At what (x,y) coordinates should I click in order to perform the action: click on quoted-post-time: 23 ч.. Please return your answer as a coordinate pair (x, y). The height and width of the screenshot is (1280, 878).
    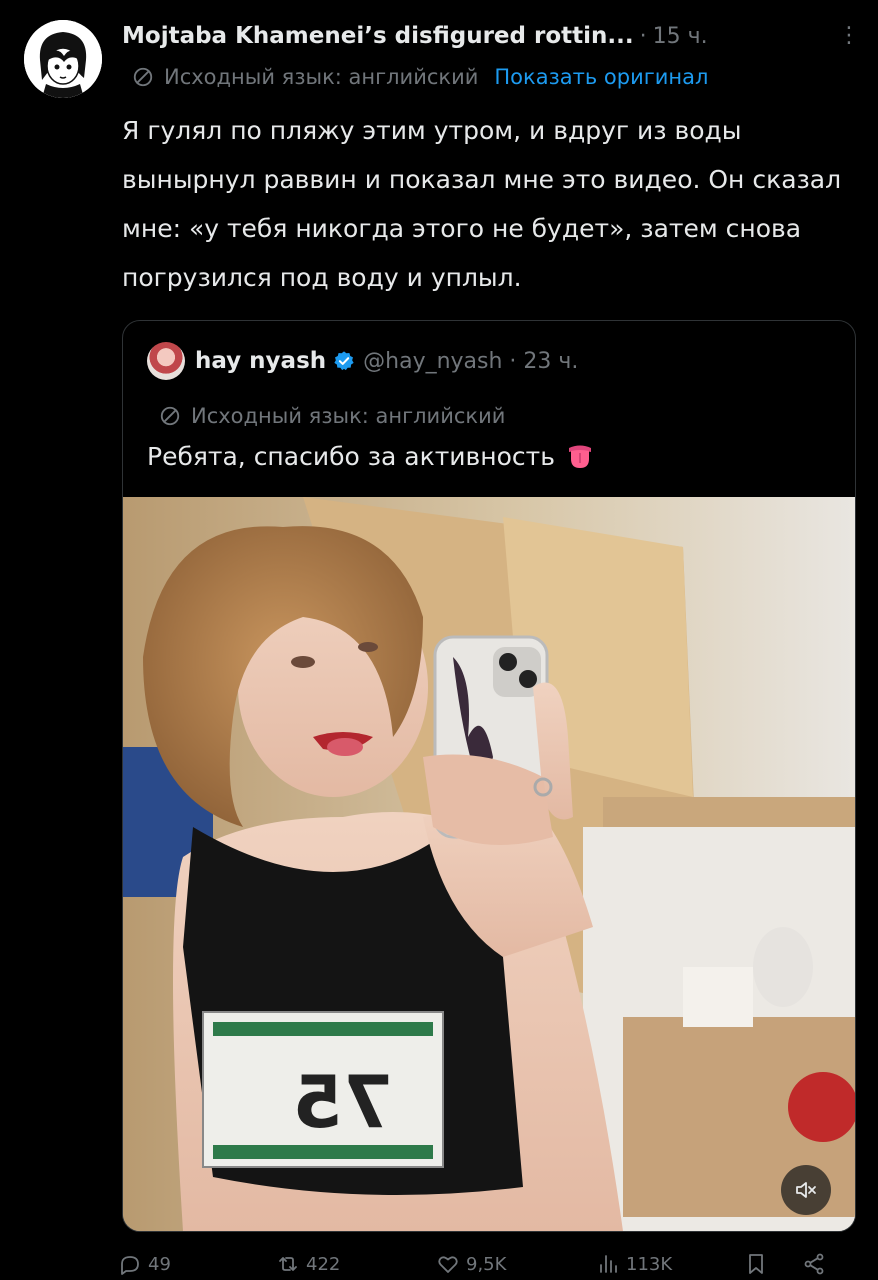
    Looking at the image, I should click on (550, 361).